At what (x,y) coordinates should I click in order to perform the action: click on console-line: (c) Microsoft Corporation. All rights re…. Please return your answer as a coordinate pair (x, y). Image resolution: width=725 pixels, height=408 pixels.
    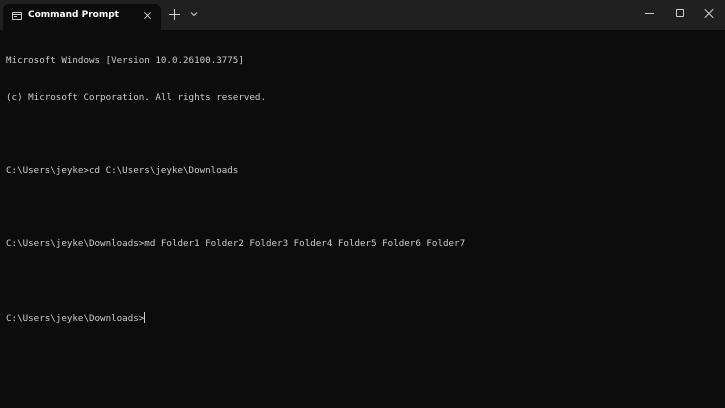
    Looking at the image, I should click on (136, 97).